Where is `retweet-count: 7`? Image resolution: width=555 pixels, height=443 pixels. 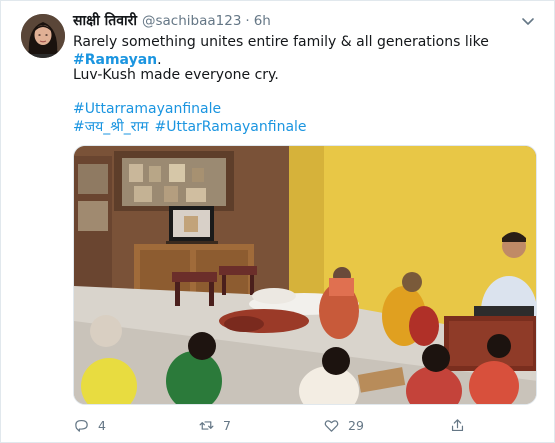 retweet-count: 7 is located at coordinates (227, 425).